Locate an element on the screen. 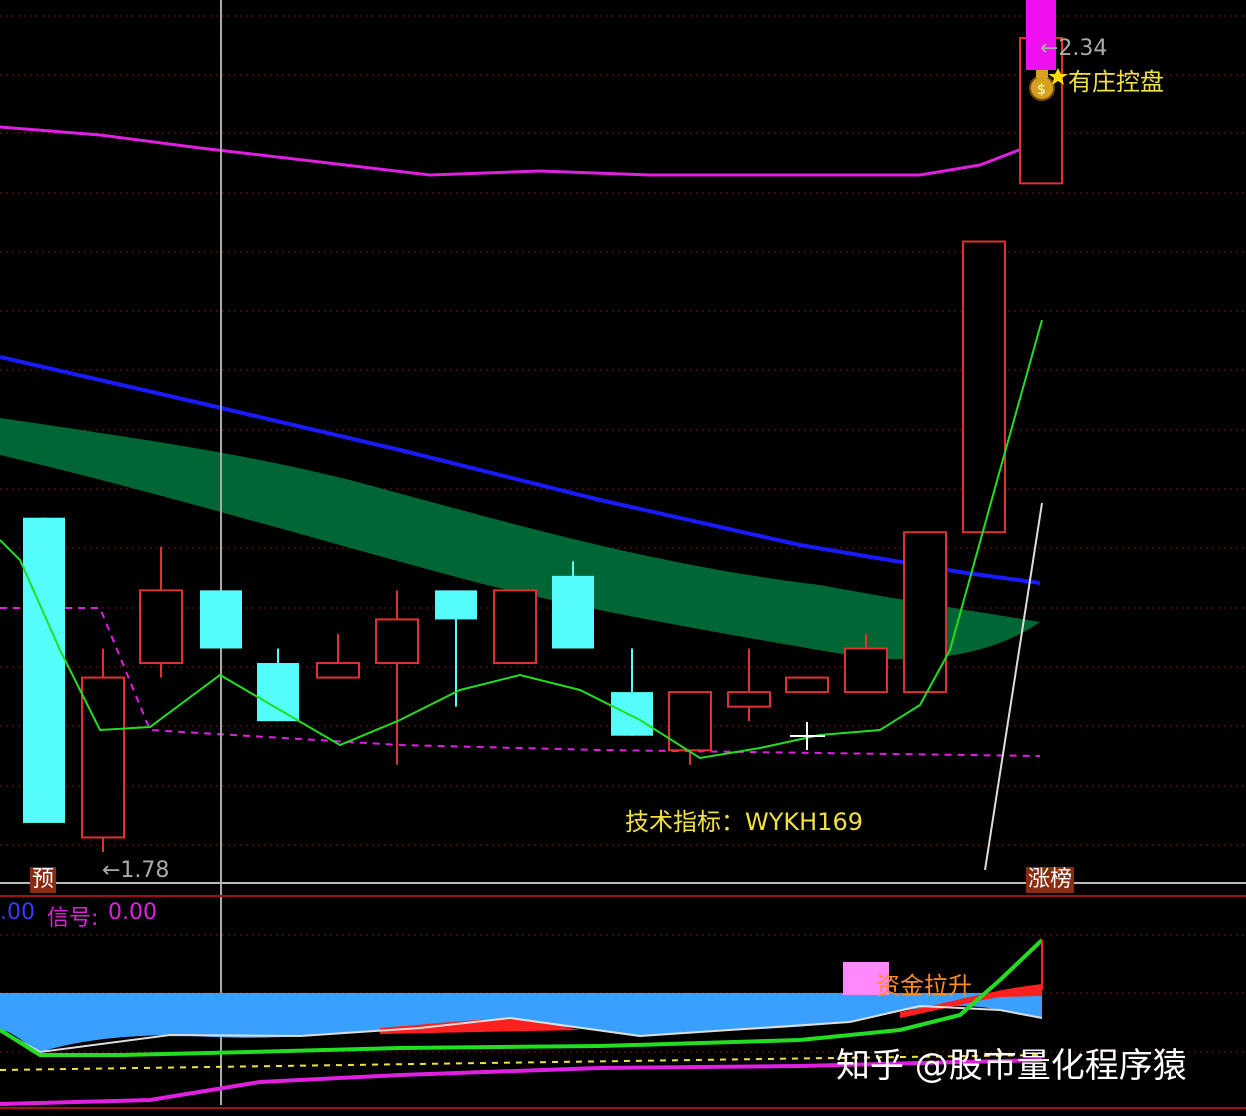 Image resolution: width=1246 pixels, height=1116 pixels. low-price-marker: ←1.78 is located at coordinates (136, 870).